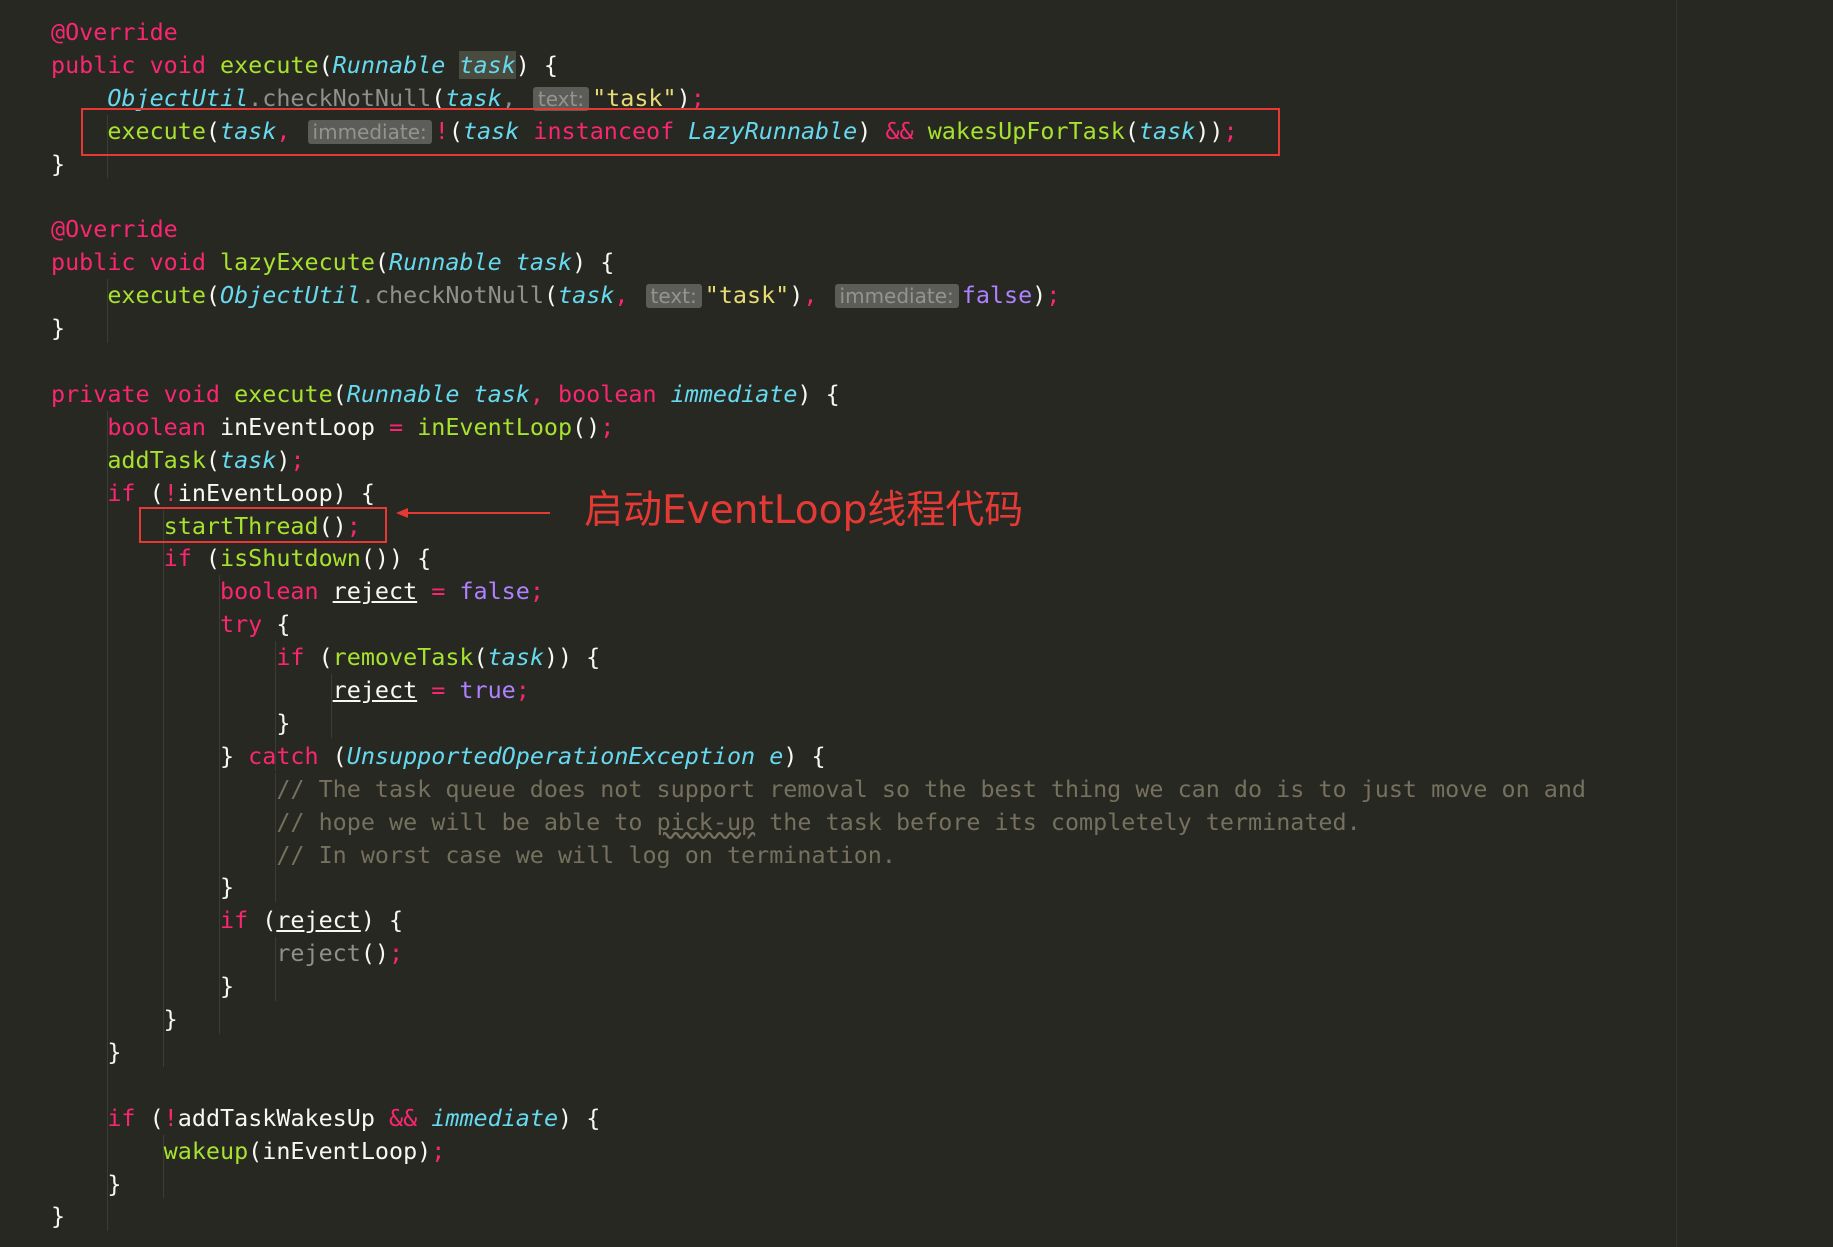 Image resolution: width=1833 pixels, height=1247 pixels. I want to click on code-token: (inEventLoop), so click(340, 1150).